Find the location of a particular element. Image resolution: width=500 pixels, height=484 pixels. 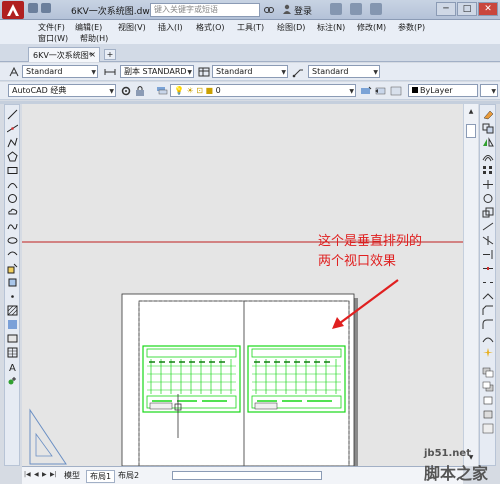

revision-cloud-icon is located at coordinates (12, 212).